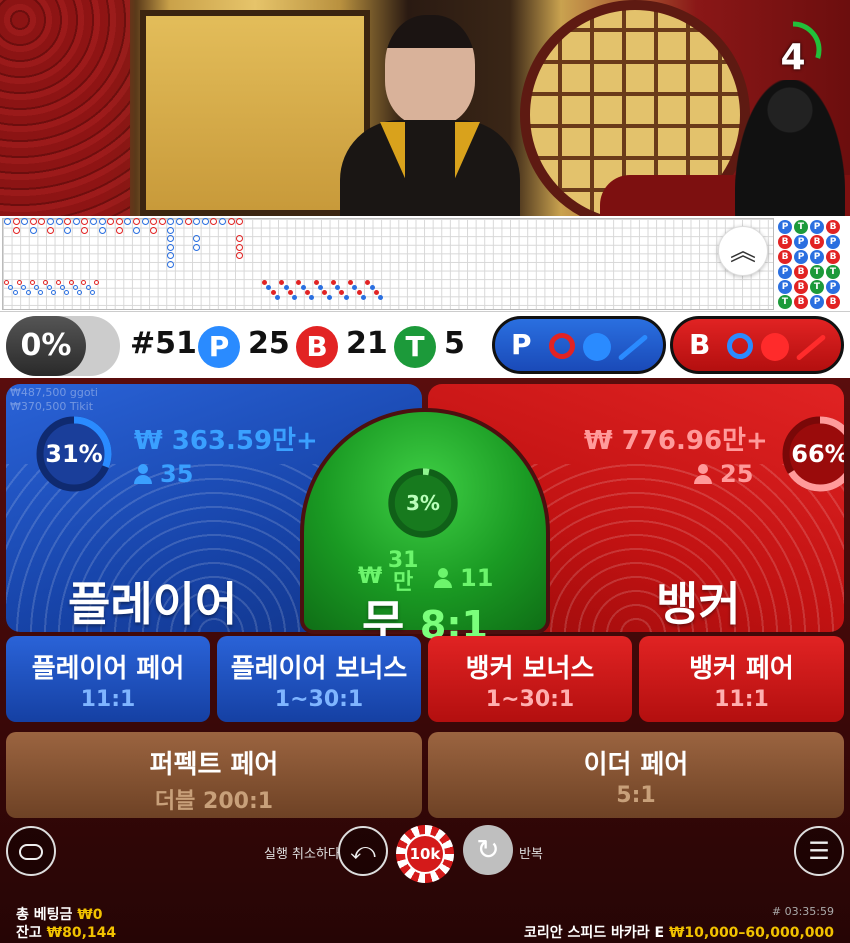 The width and height of the screenshot is (850, 943). I want to click on tie-percent: 3%, so click(423, 503).